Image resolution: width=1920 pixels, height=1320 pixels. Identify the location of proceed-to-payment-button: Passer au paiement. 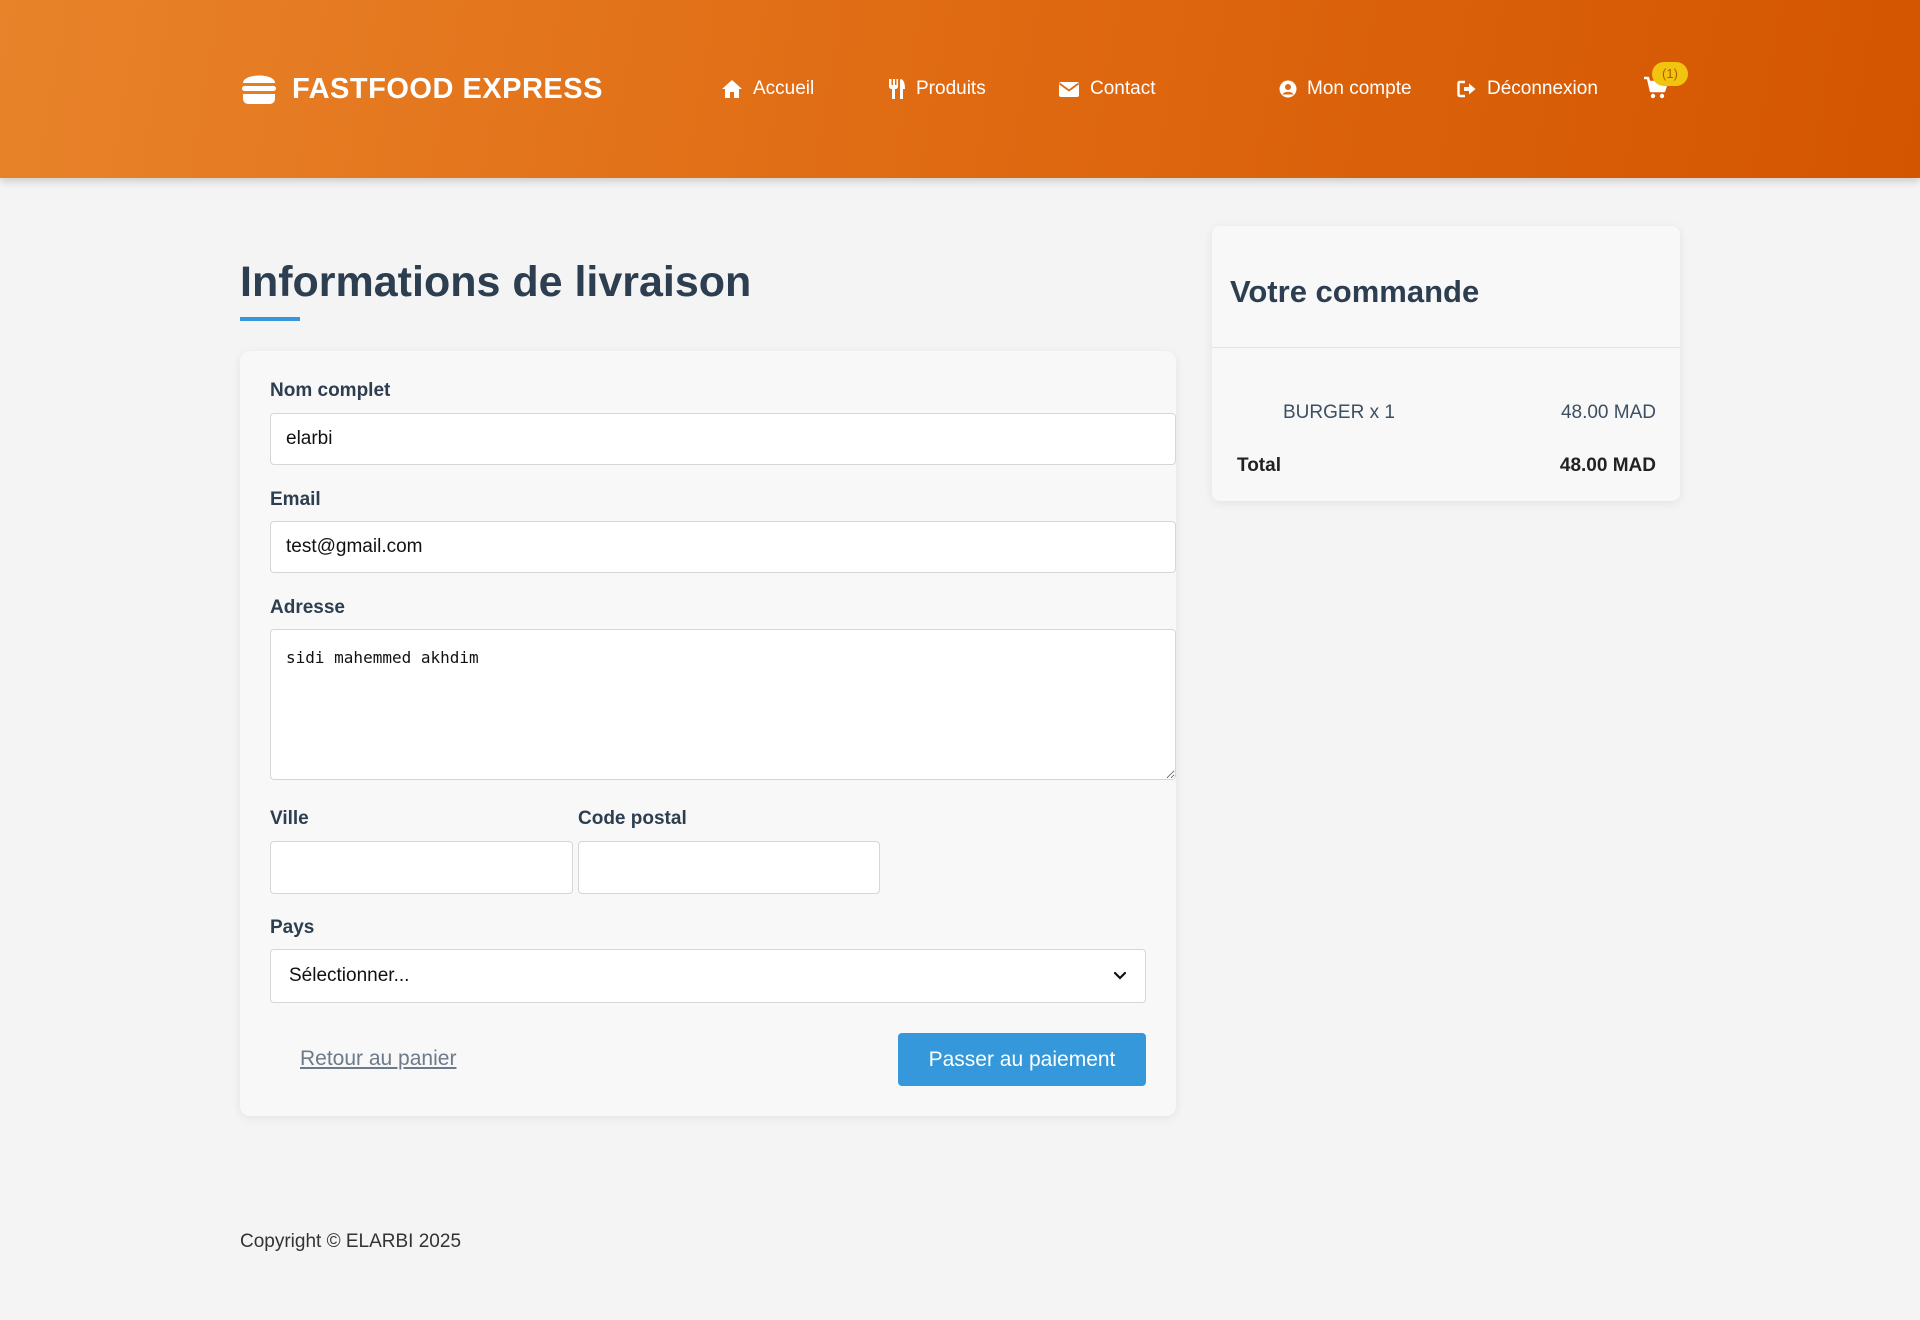
(1022, 1059).